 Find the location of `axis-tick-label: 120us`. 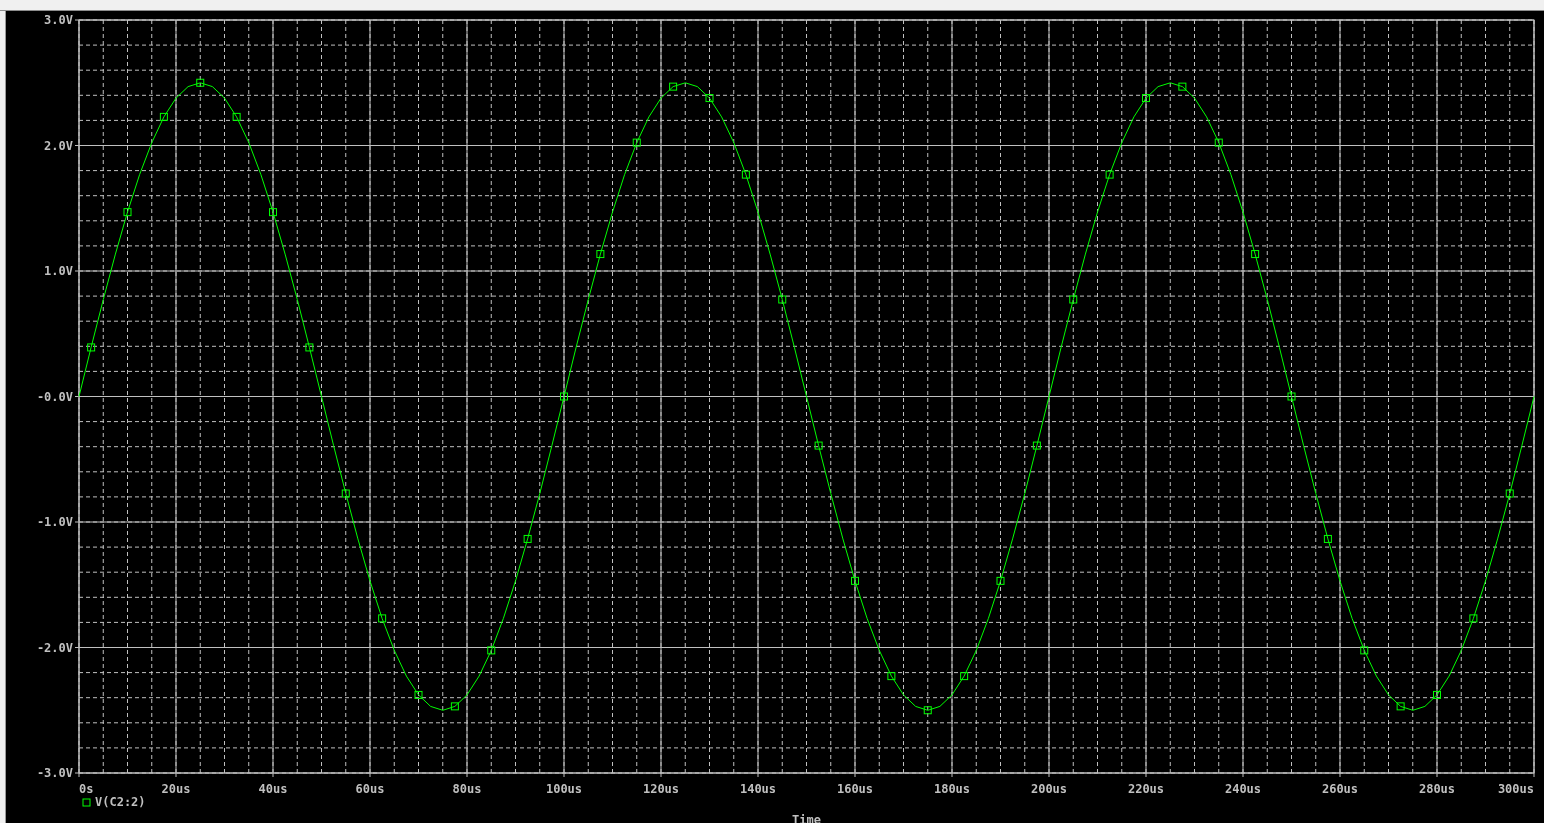

axis-tick-label: 120us is located at coordinates (661, 789).